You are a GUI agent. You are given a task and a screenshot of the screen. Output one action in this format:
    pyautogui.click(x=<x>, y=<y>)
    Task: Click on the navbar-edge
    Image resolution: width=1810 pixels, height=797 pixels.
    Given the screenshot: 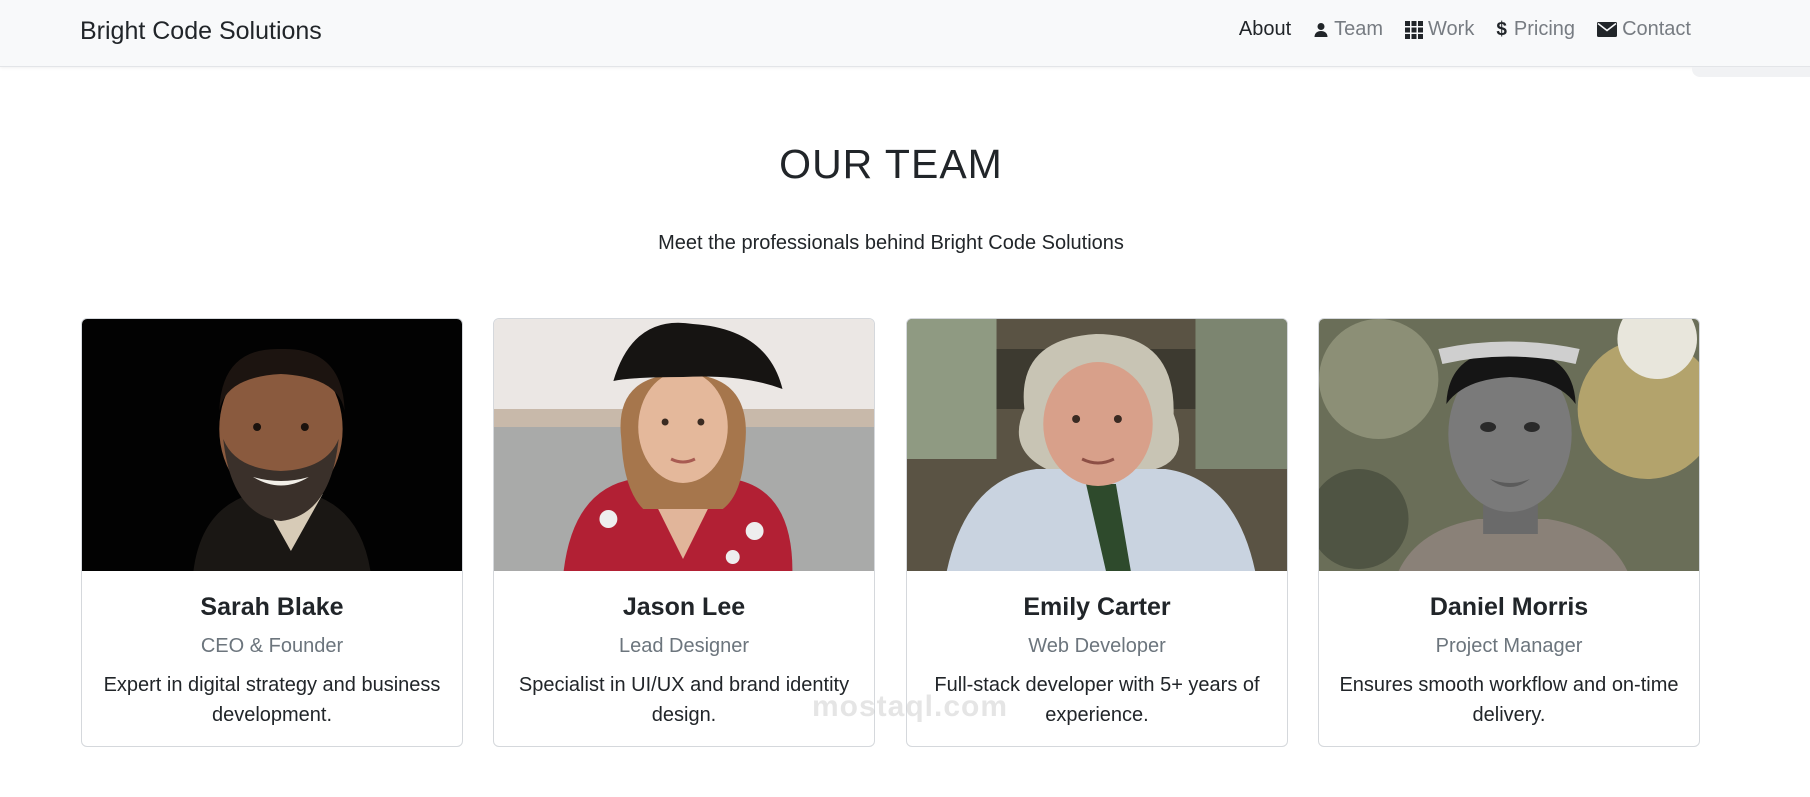 What is the action you would take?
    pyautogui.click(x=1751, y=72)
    